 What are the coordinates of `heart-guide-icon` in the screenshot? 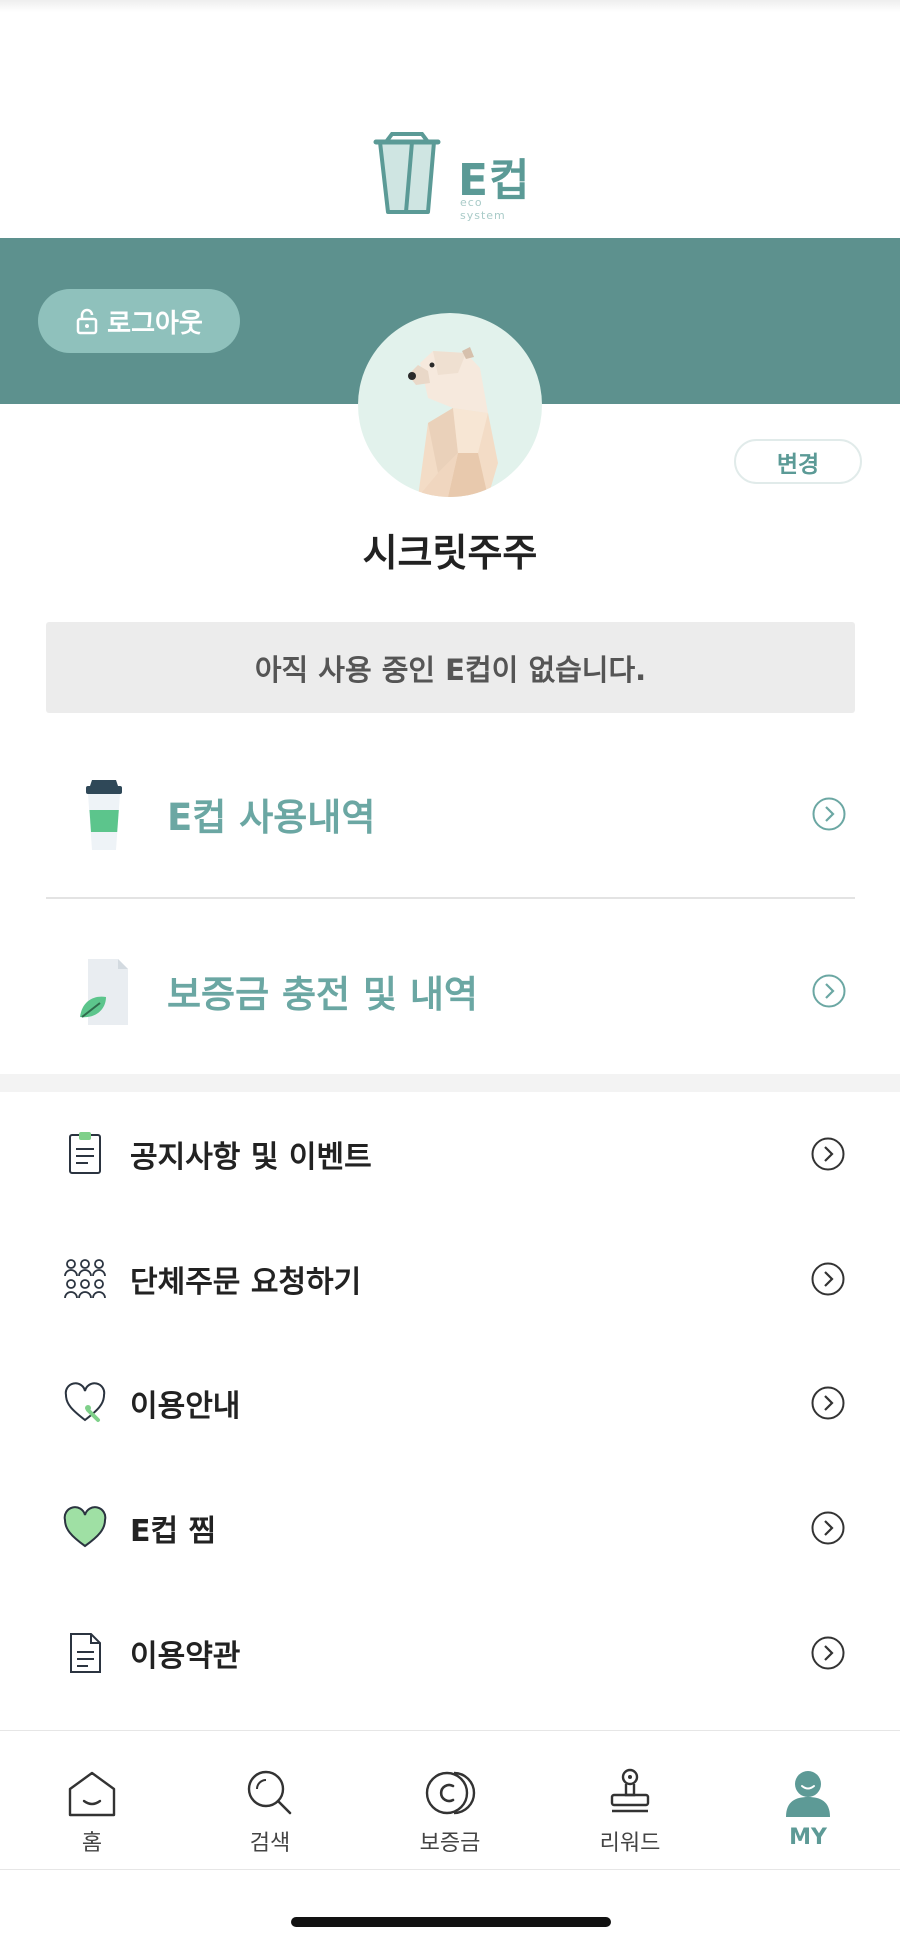 It's located at (85, 1402).